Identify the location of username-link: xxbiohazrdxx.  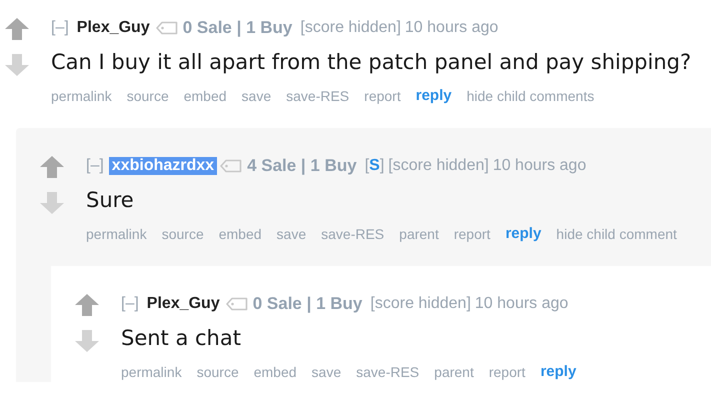
(163, 166).